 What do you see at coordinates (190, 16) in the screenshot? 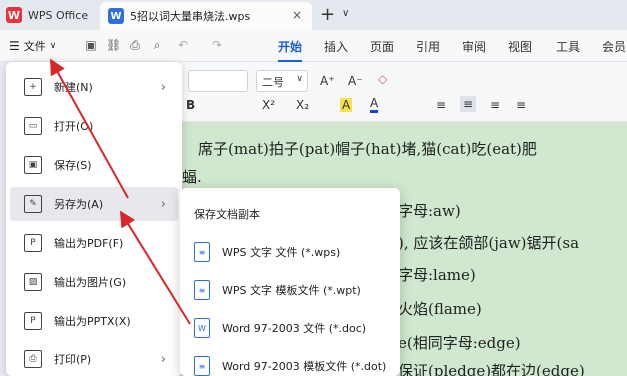
I see `document-tab-label: 5招以词大量串烧法.wps` at bounding box center [190, 16].